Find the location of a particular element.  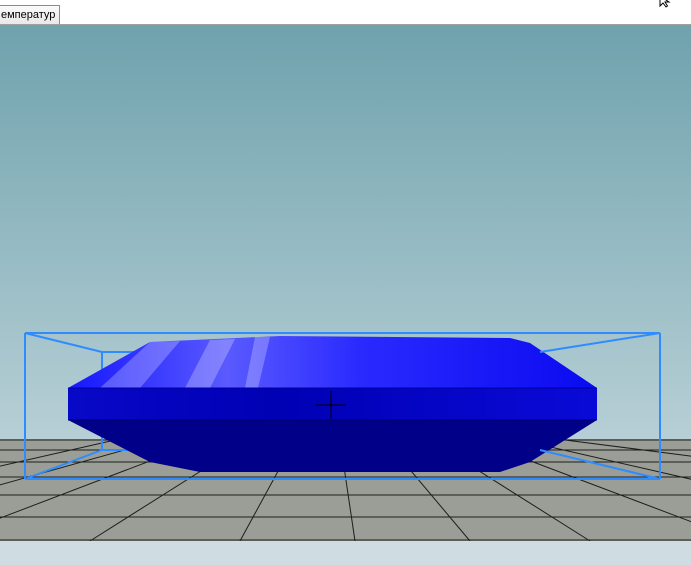

tab-bar: емператур is located at coordinates (345, 12).